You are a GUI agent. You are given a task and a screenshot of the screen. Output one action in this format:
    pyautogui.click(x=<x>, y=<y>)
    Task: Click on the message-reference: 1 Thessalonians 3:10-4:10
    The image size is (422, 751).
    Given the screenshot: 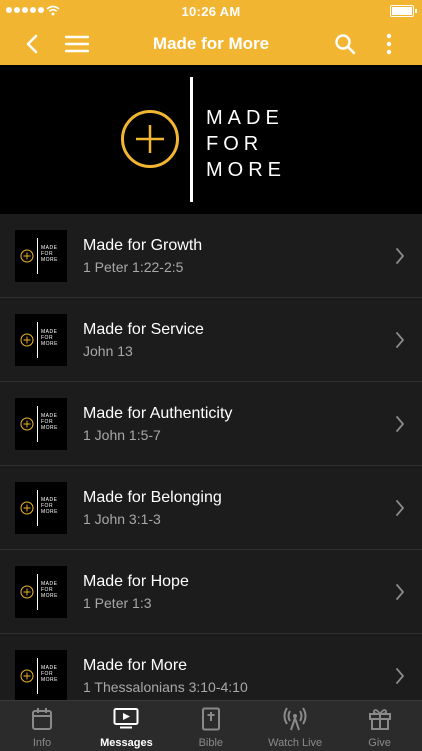 What is the action you would take?
    pyautogui.click(x=165, y=687)
    